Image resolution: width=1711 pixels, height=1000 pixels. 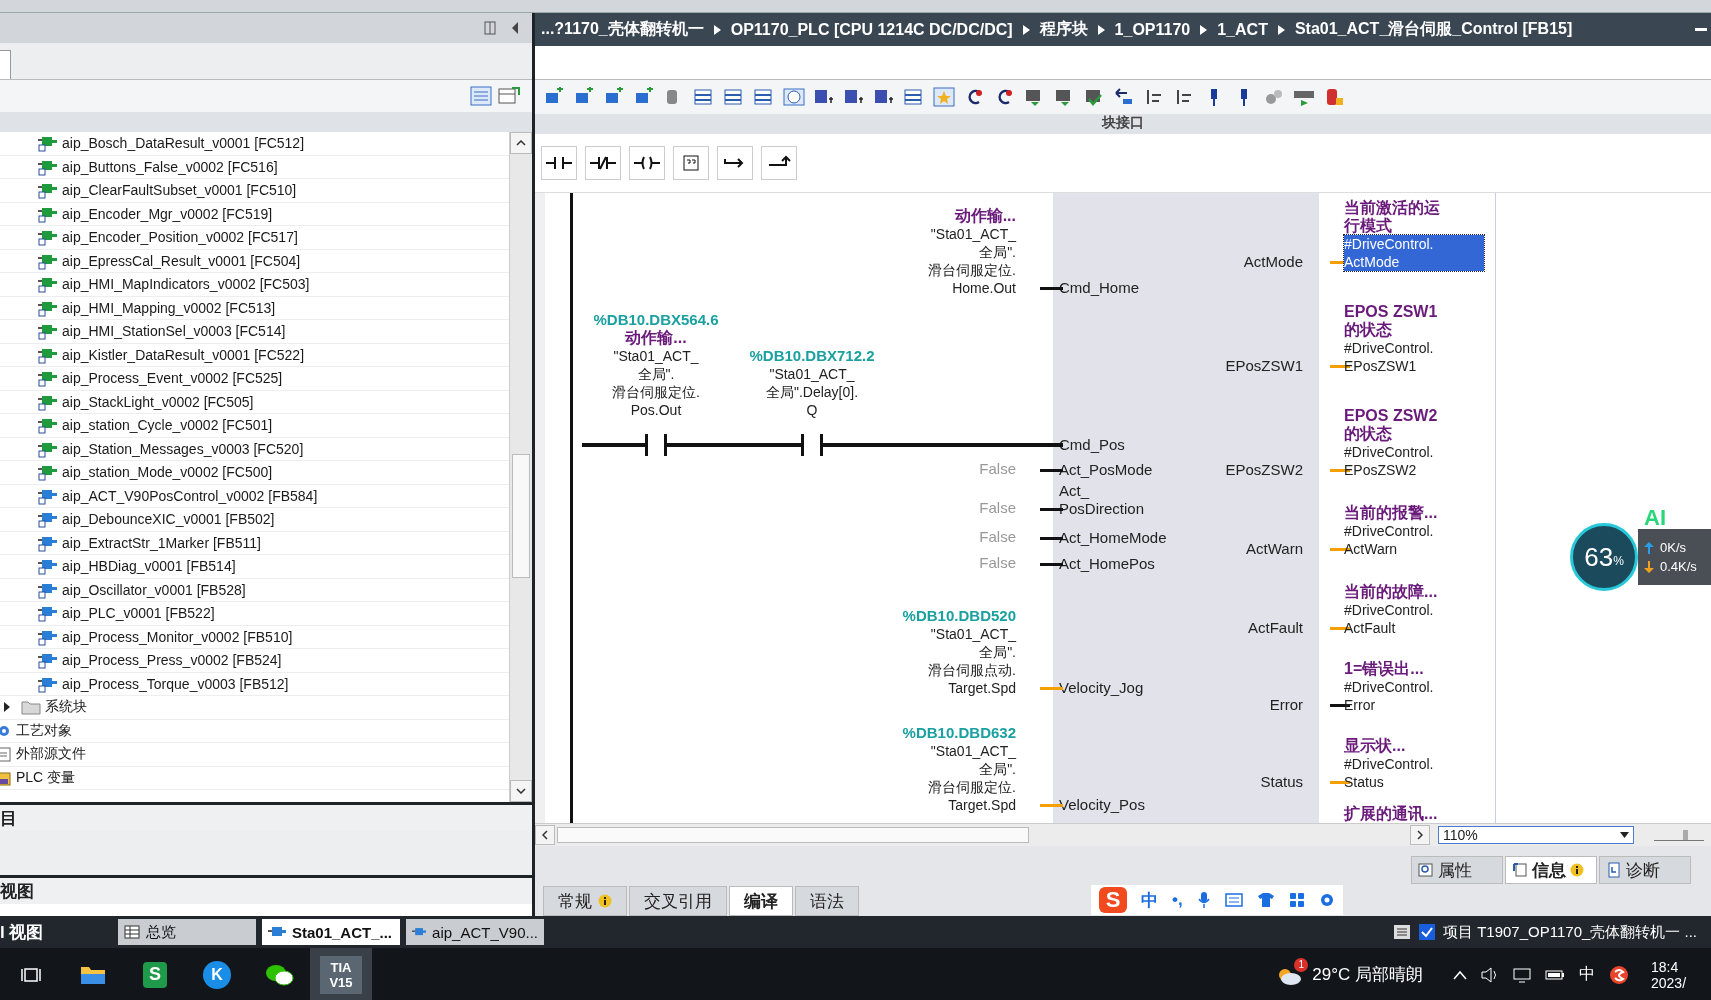 I want to click on app-logo-icon, so click(x=1619, y=974).